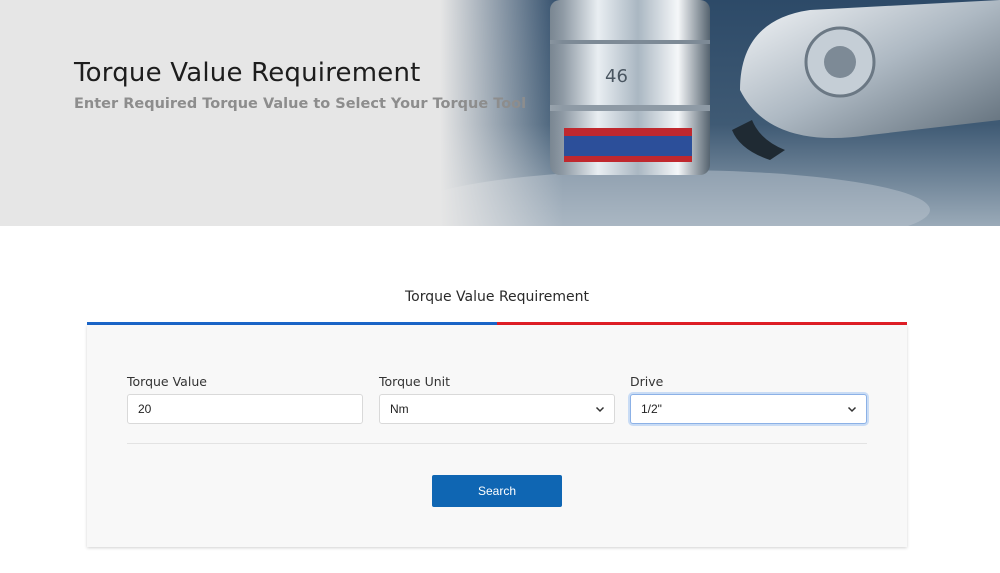 The width and height of the screenshot is (1000, 573). Describe the element at coordinates (748, 409) in the screenshot. I see `drive-select: 1/2"` at that location.